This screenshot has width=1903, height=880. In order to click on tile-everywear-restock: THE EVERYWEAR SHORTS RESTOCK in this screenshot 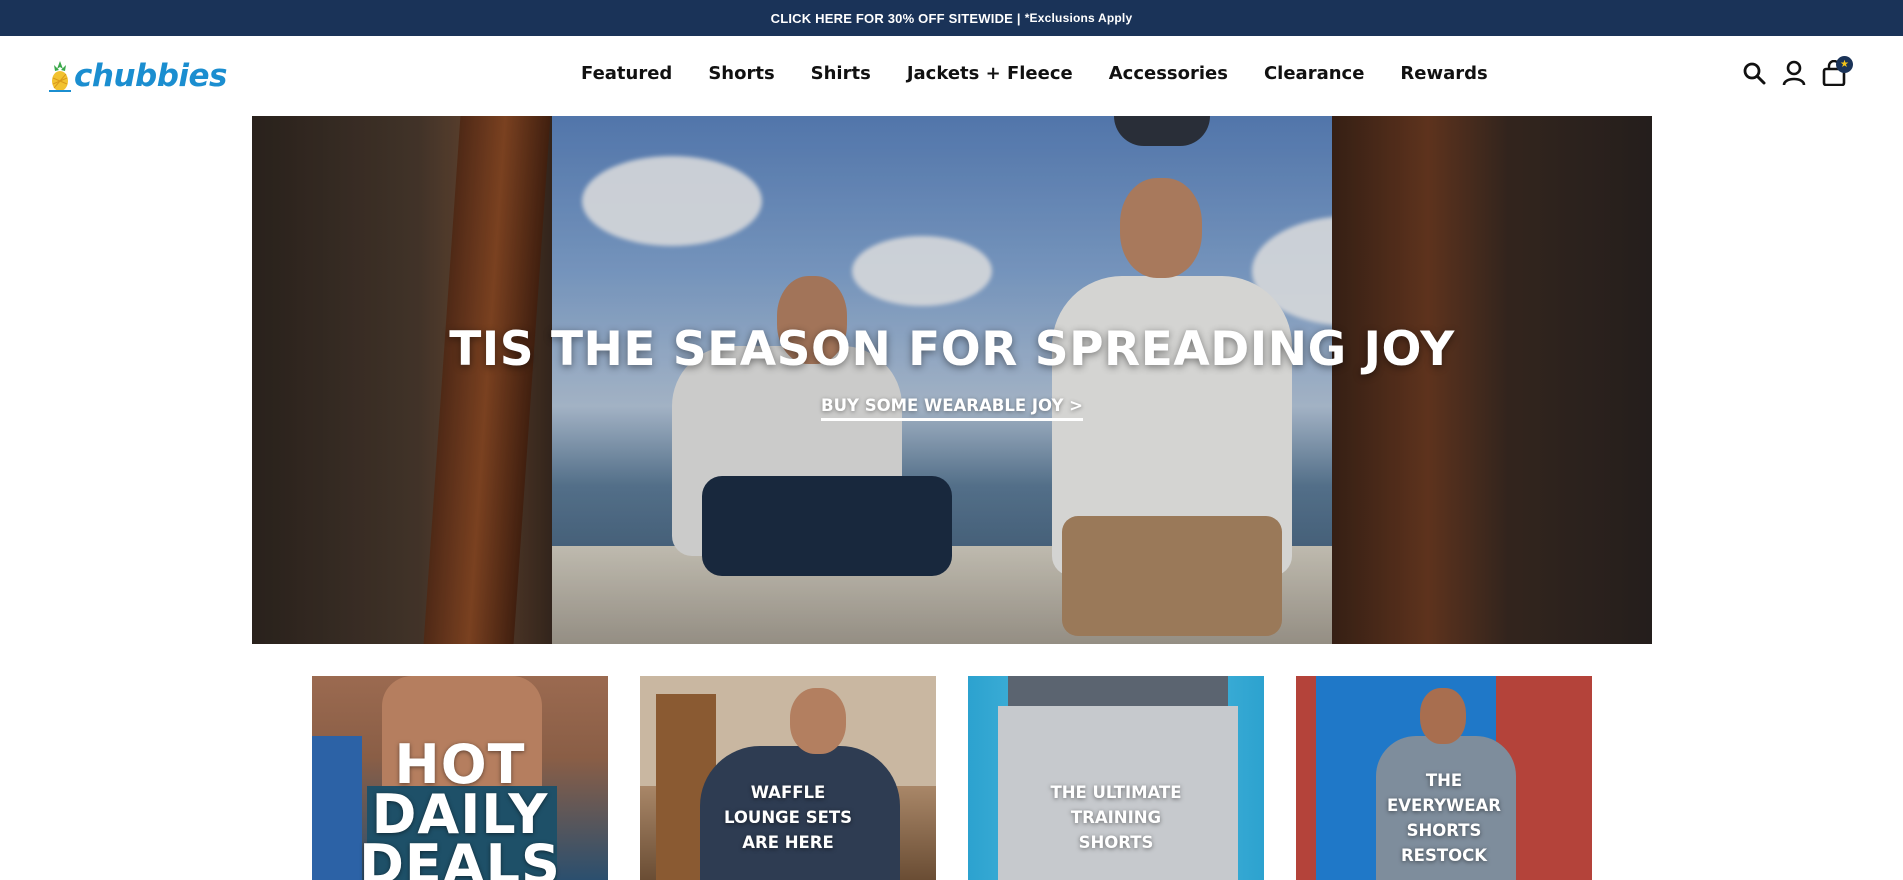, I will do `click(1444, 778)`.